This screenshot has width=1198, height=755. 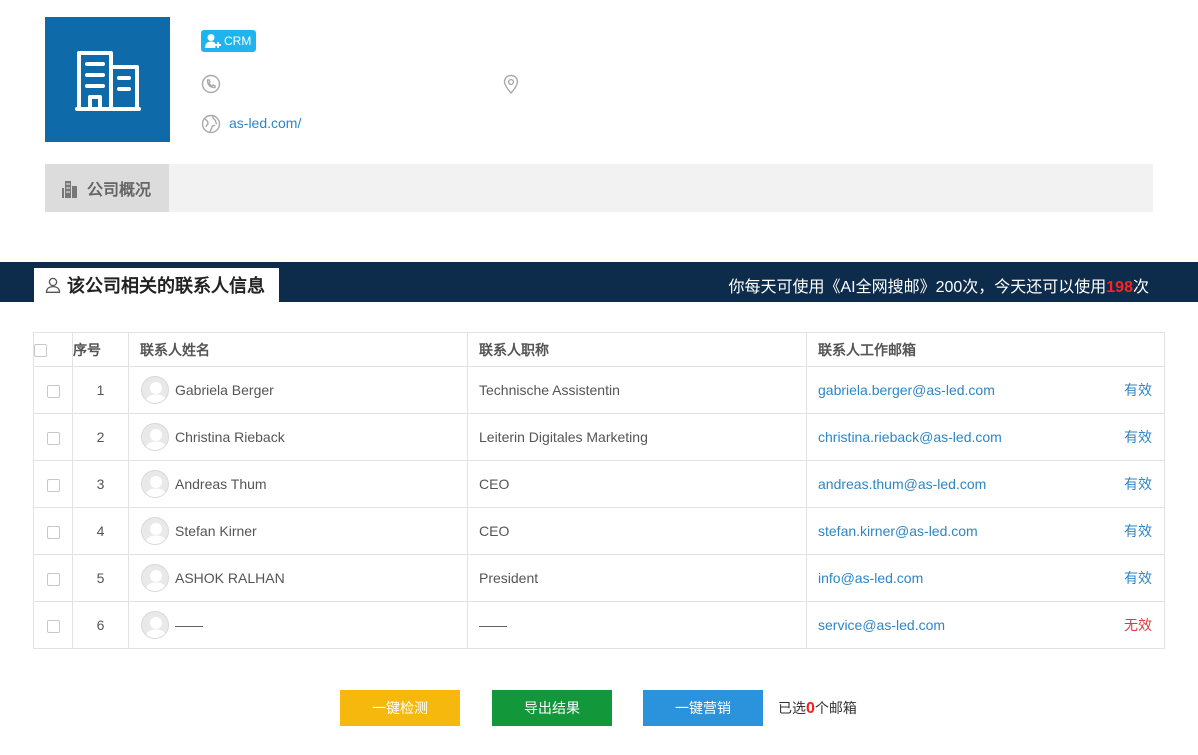 What do you see at coordinates (906, 390) in the screenshot?
I see `contact-email-link: gabriela.berger@as-led.com` at bounding box center [906, 390].